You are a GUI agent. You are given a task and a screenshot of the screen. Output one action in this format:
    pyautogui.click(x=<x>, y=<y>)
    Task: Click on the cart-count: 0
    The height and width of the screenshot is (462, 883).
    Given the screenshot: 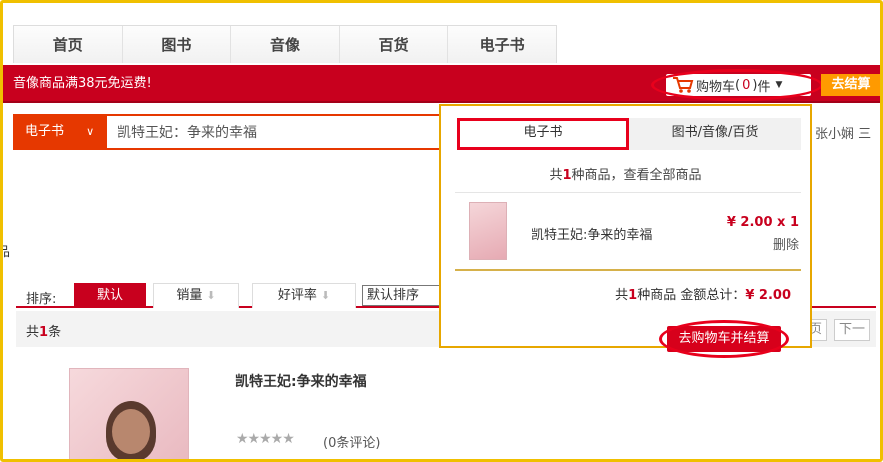 What is the action you would take?
    pyautogui.click(x=746, y=85)
    